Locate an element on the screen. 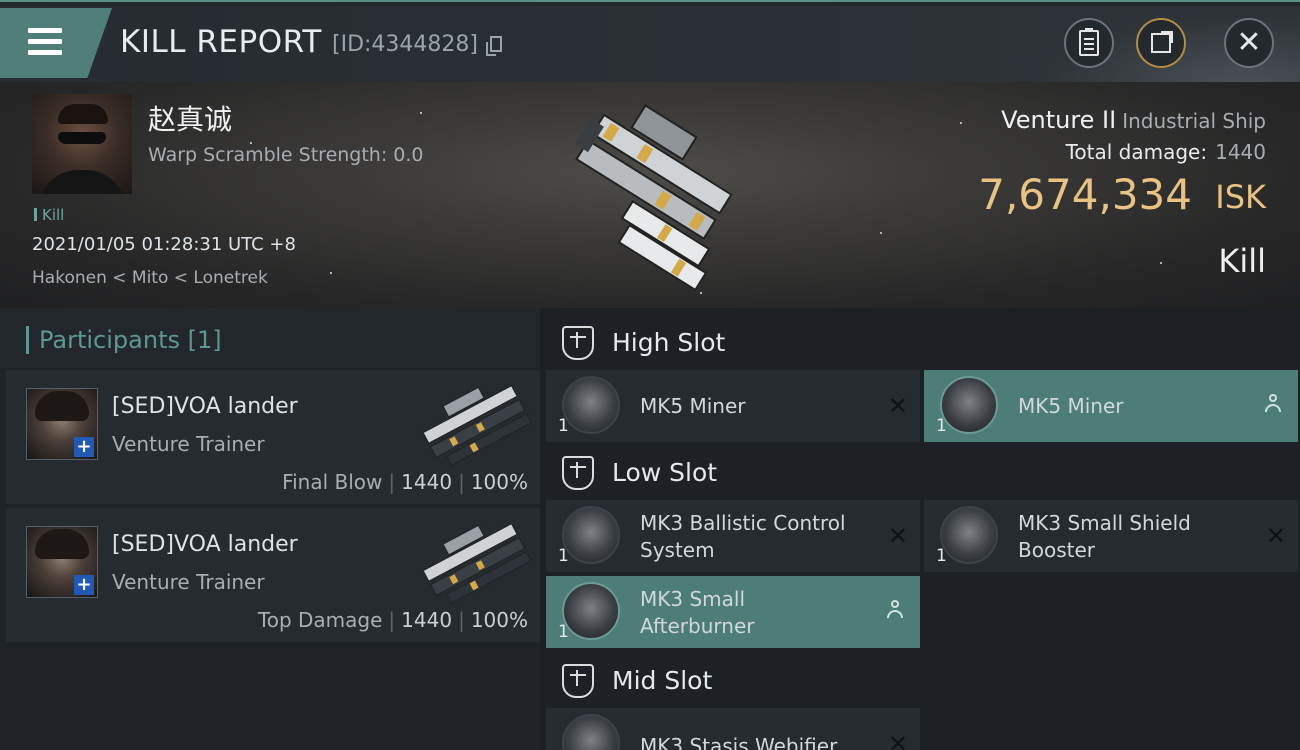  share-icon is located at coordinates (1162, 42).